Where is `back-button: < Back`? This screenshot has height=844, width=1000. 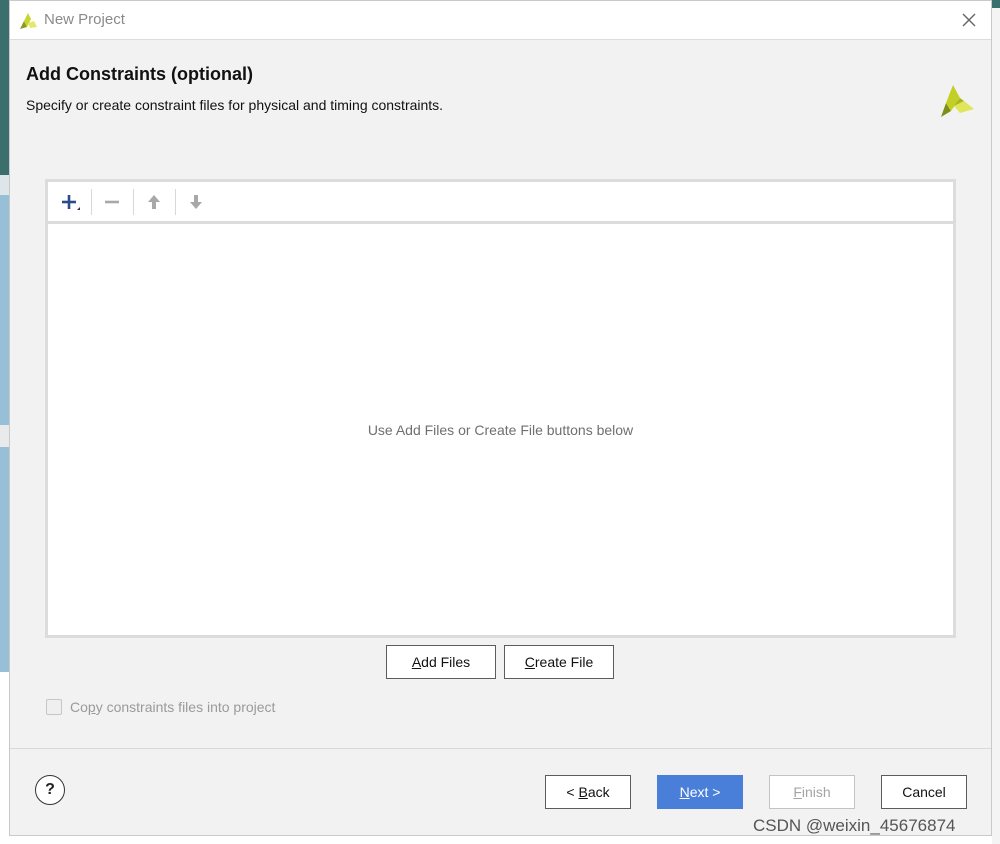 back-button: < Back is located at coordinates (588, 792).